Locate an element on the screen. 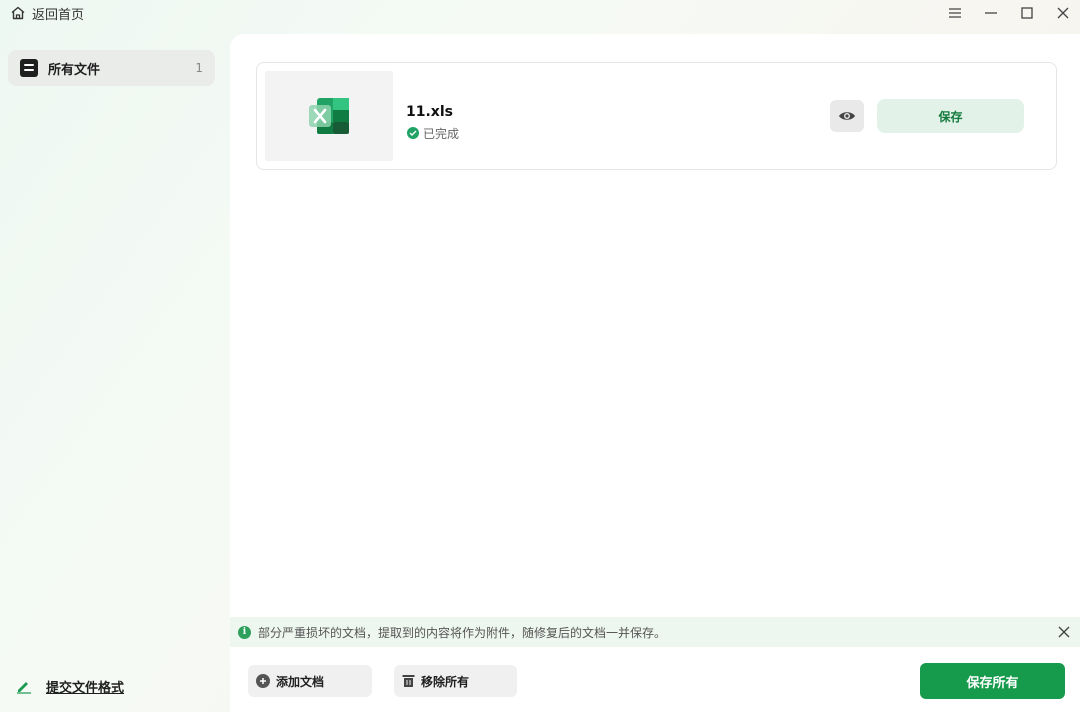 This screenshot has width=1080, height=712. hamburger-menu-icon is located at coordinates (955, 13).